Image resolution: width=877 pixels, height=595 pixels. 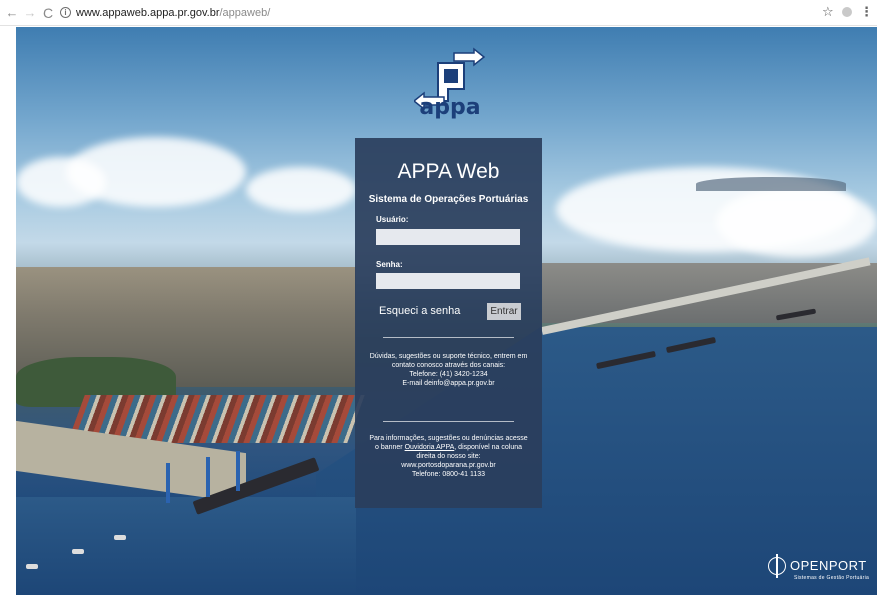 I want to click on support-phone: Telefone: (41) 3420-1234, so click(x=448, y=374).